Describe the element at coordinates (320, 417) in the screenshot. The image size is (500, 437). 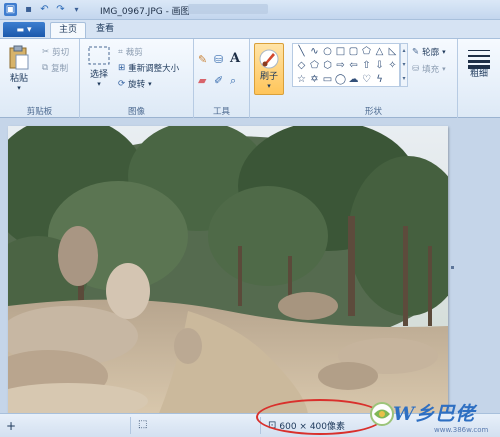
I see `annotation-highlight-oval` at that location.